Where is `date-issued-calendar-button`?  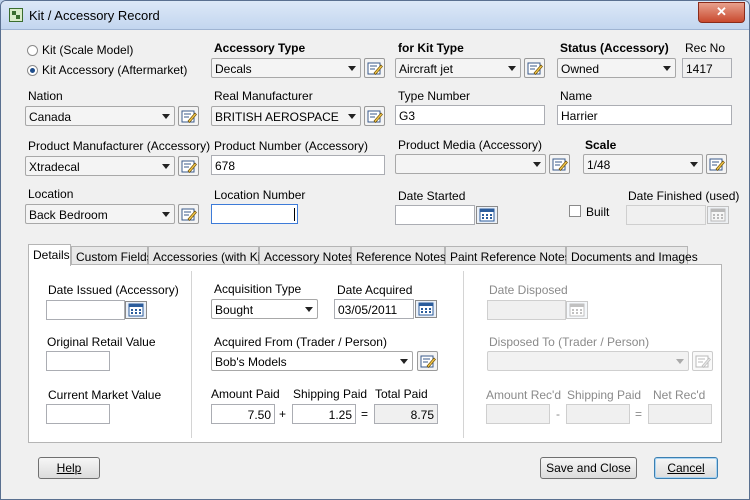 date-issued-calendar-button is located at coordinates (136, 310).